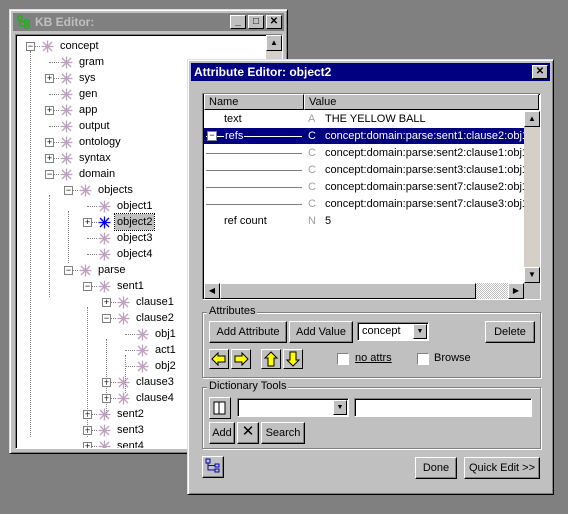  What do you see at coordinates (312, 119) in the screenshot?
I see `attribute-type: A` at bounding box center [312, 119].